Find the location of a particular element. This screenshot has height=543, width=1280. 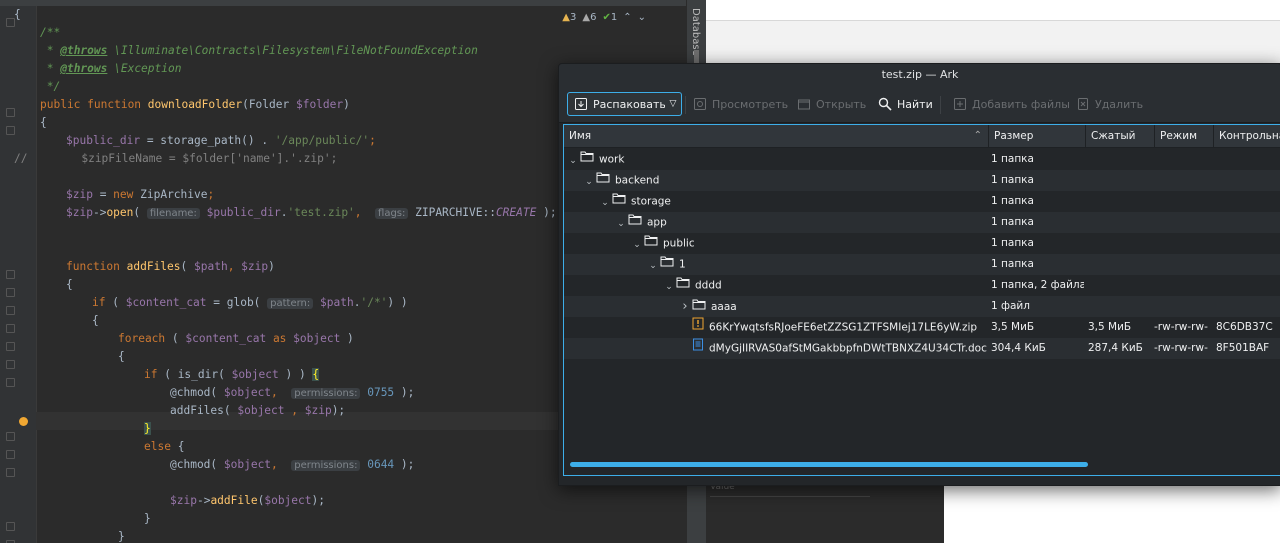

tree-row: › aaaa 1 файл is located at coordinates (922, 306).